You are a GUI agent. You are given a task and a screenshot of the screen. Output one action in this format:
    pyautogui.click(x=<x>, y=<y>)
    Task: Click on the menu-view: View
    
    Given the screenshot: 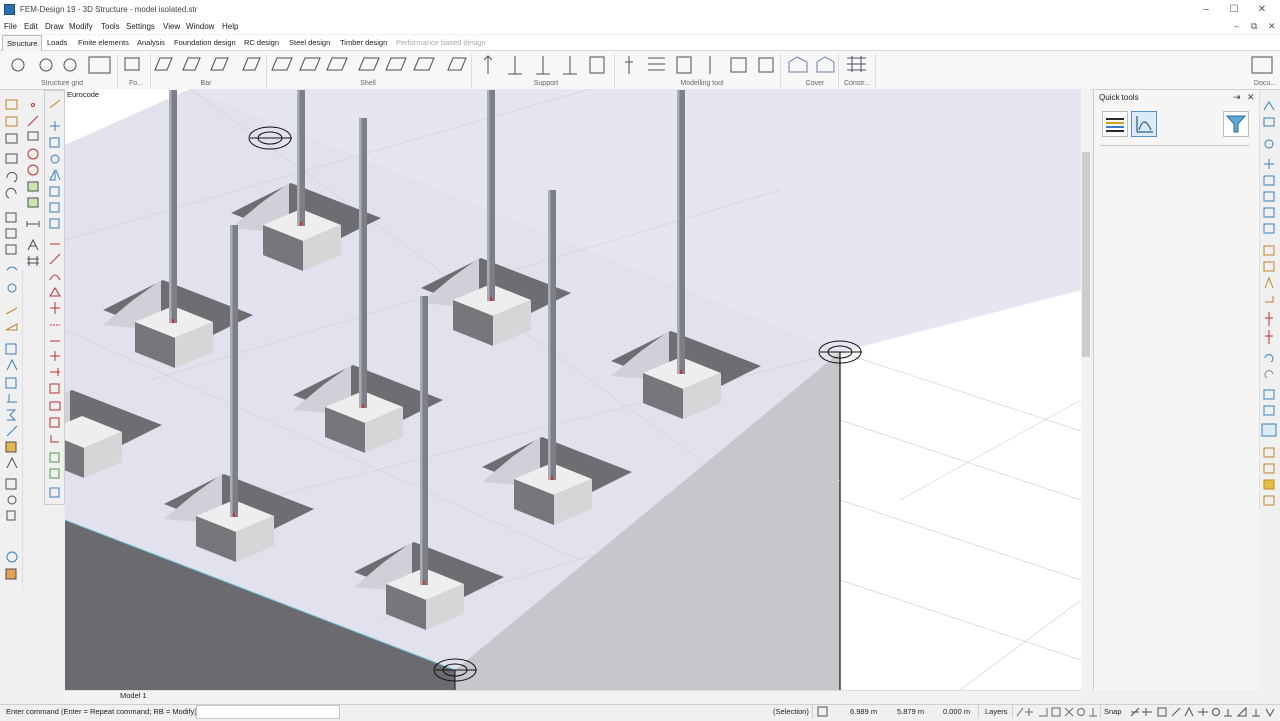 What is the action you would take?
    pyautogui.click(x=171, y=26)
    